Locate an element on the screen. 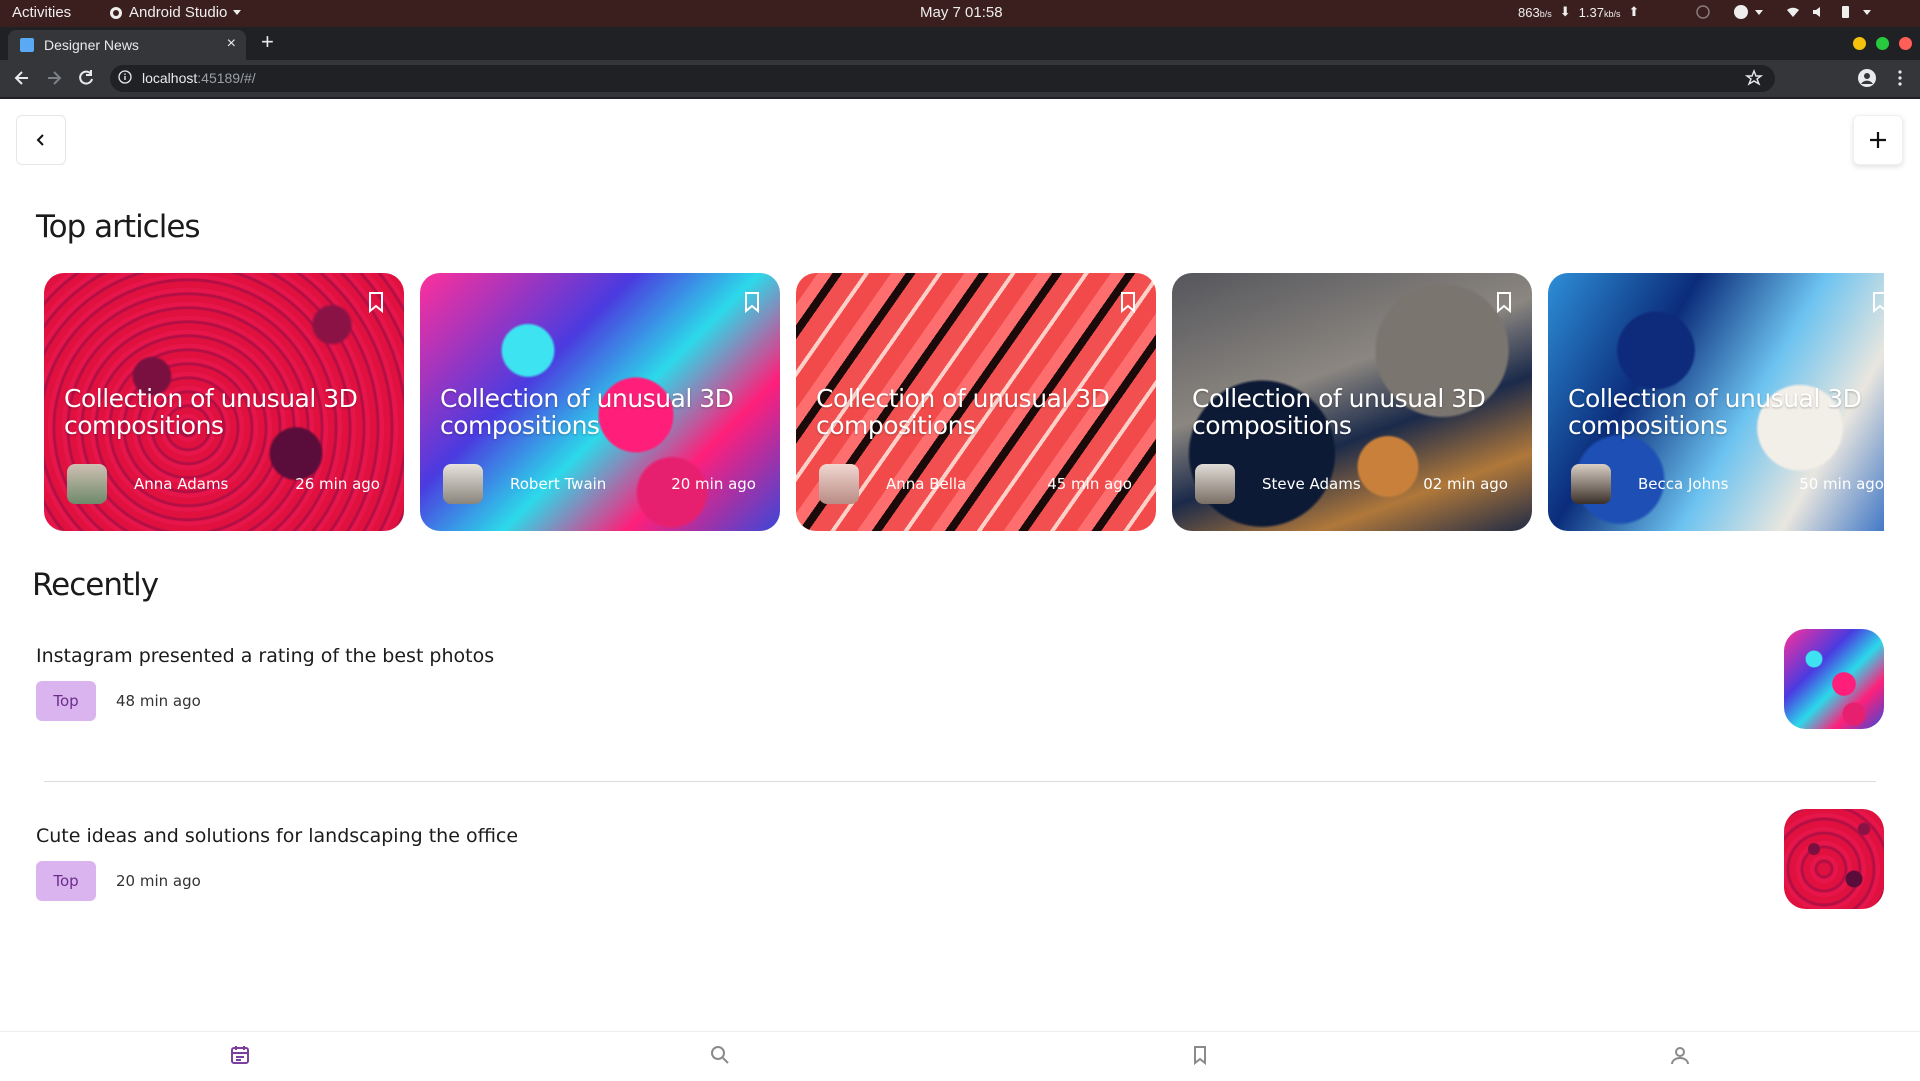 The image size is (1920, 1081). net-down-value: 863 is located at coordinates (1529, 12).